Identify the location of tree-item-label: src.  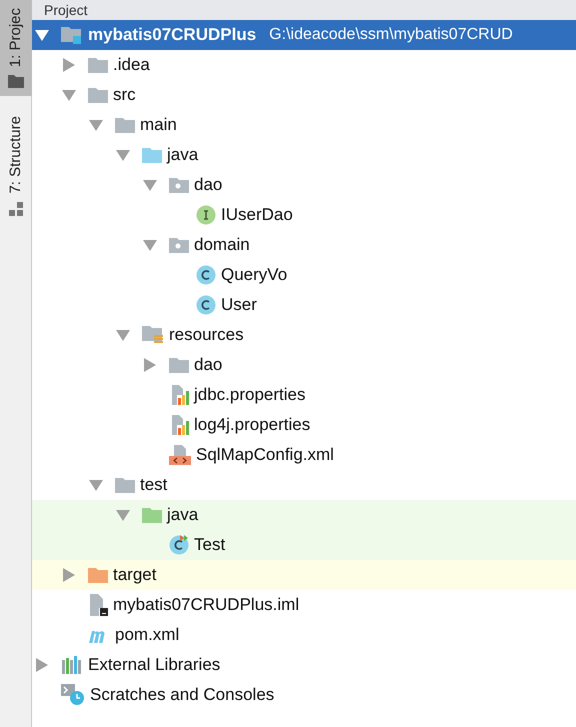
(124, 95).